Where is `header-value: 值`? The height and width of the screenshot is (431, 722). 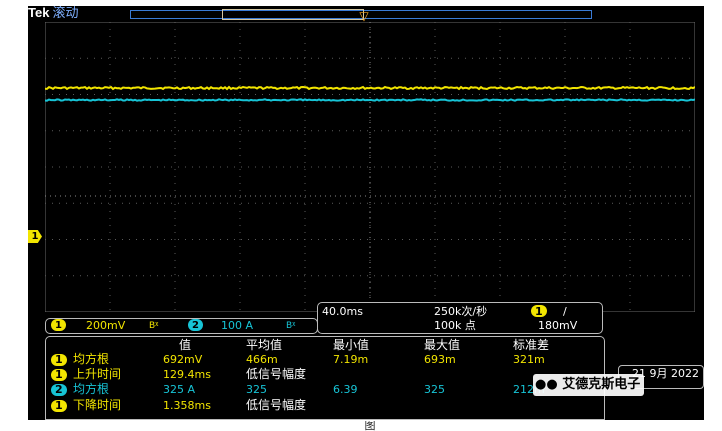
header-value: 值 is located at coordinates (185, 345).